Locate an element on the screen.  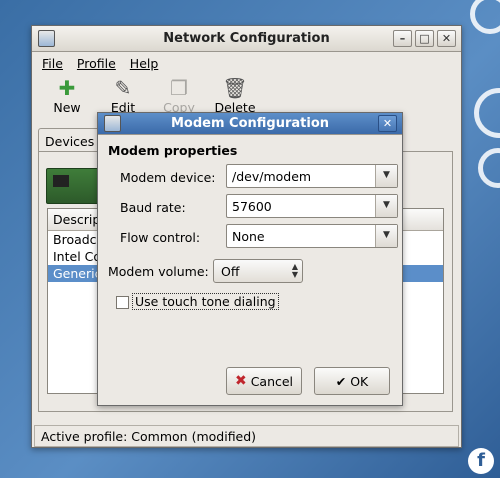
touch-tone-checkbox is located at coordinates (122, 302).